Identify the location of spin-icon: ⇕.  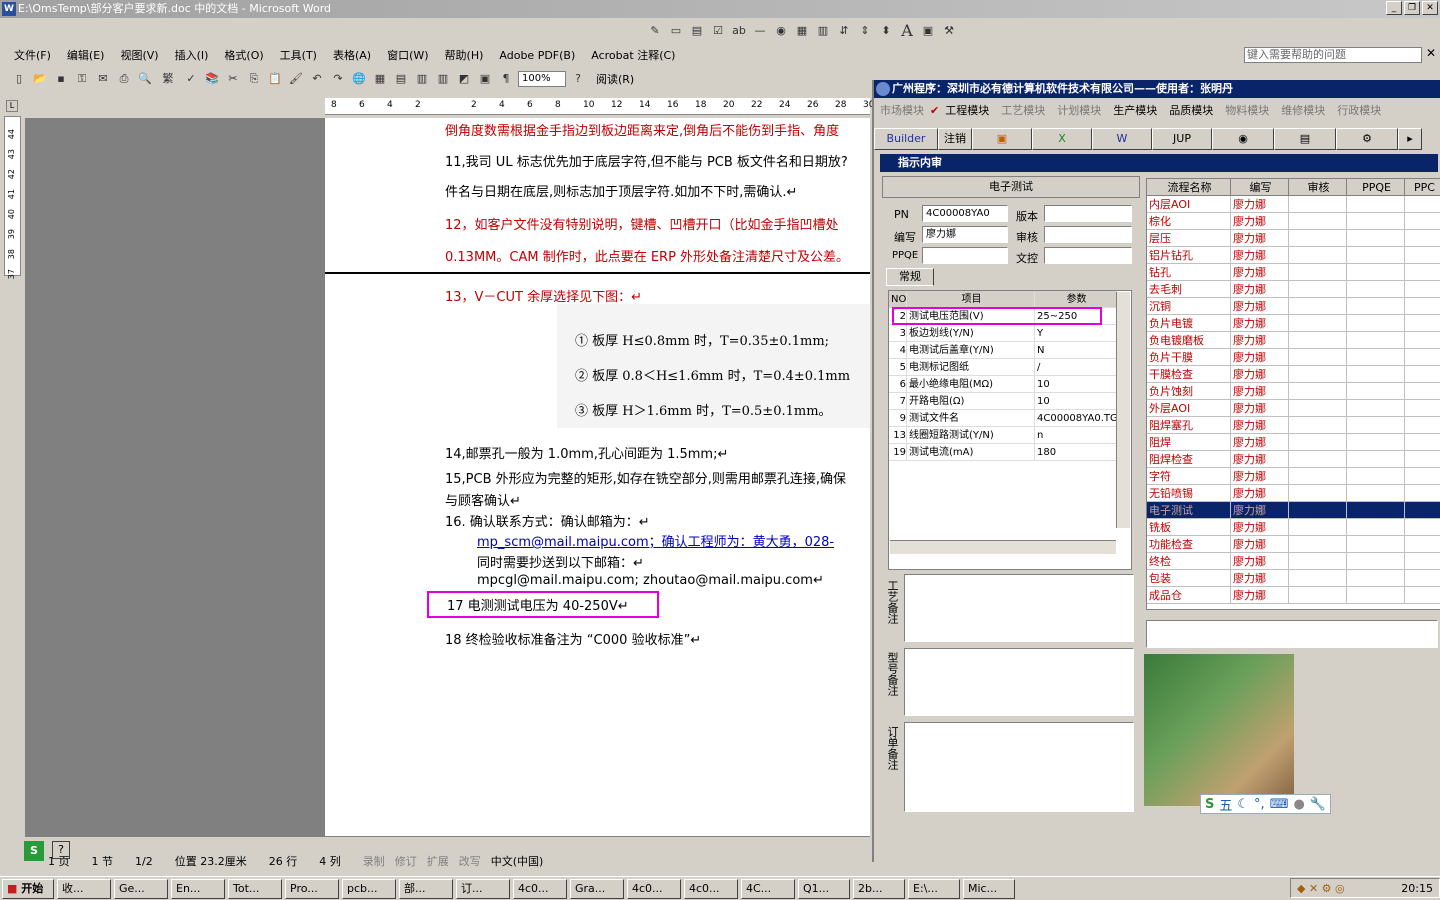
(865, 31).